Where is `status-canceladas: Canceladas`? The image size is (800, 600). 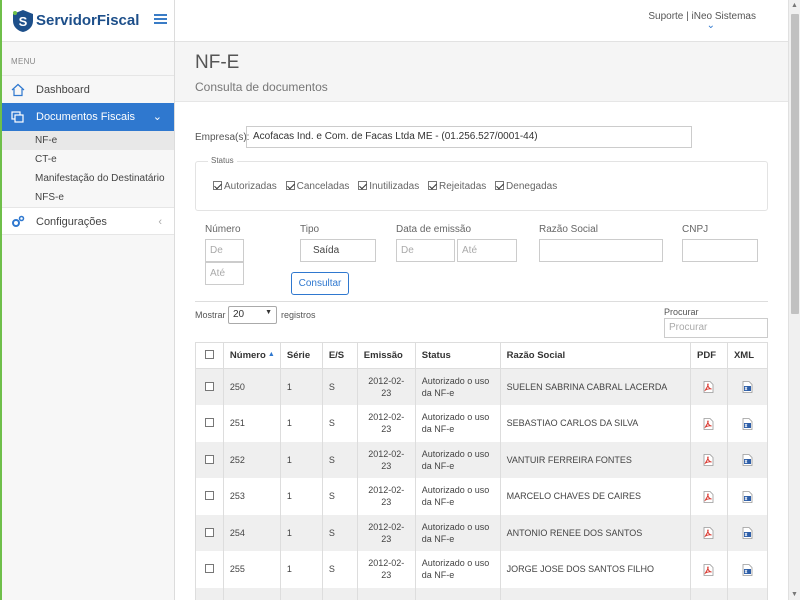 status-canceladas: Canceladas is located at coordinates (317, 186).